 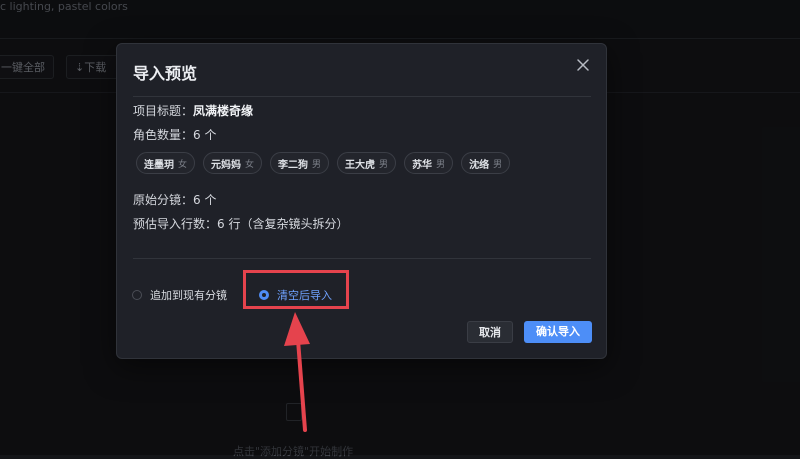 What do you see at coordinates (296, 289) in the screenshot?
I see `annotation-highlight-box` at bounding box center [296, 289].